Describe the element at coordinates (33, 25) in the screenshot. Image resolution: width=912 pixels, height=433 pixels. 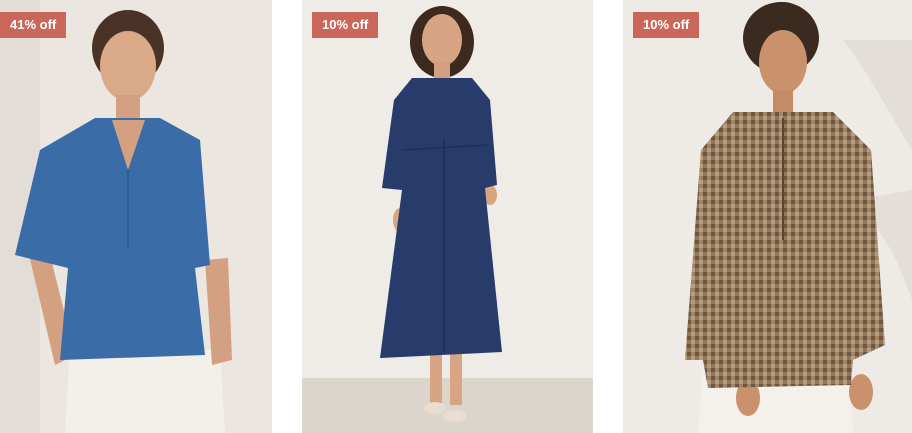
I see `discount-badge: 41% off` at that location.